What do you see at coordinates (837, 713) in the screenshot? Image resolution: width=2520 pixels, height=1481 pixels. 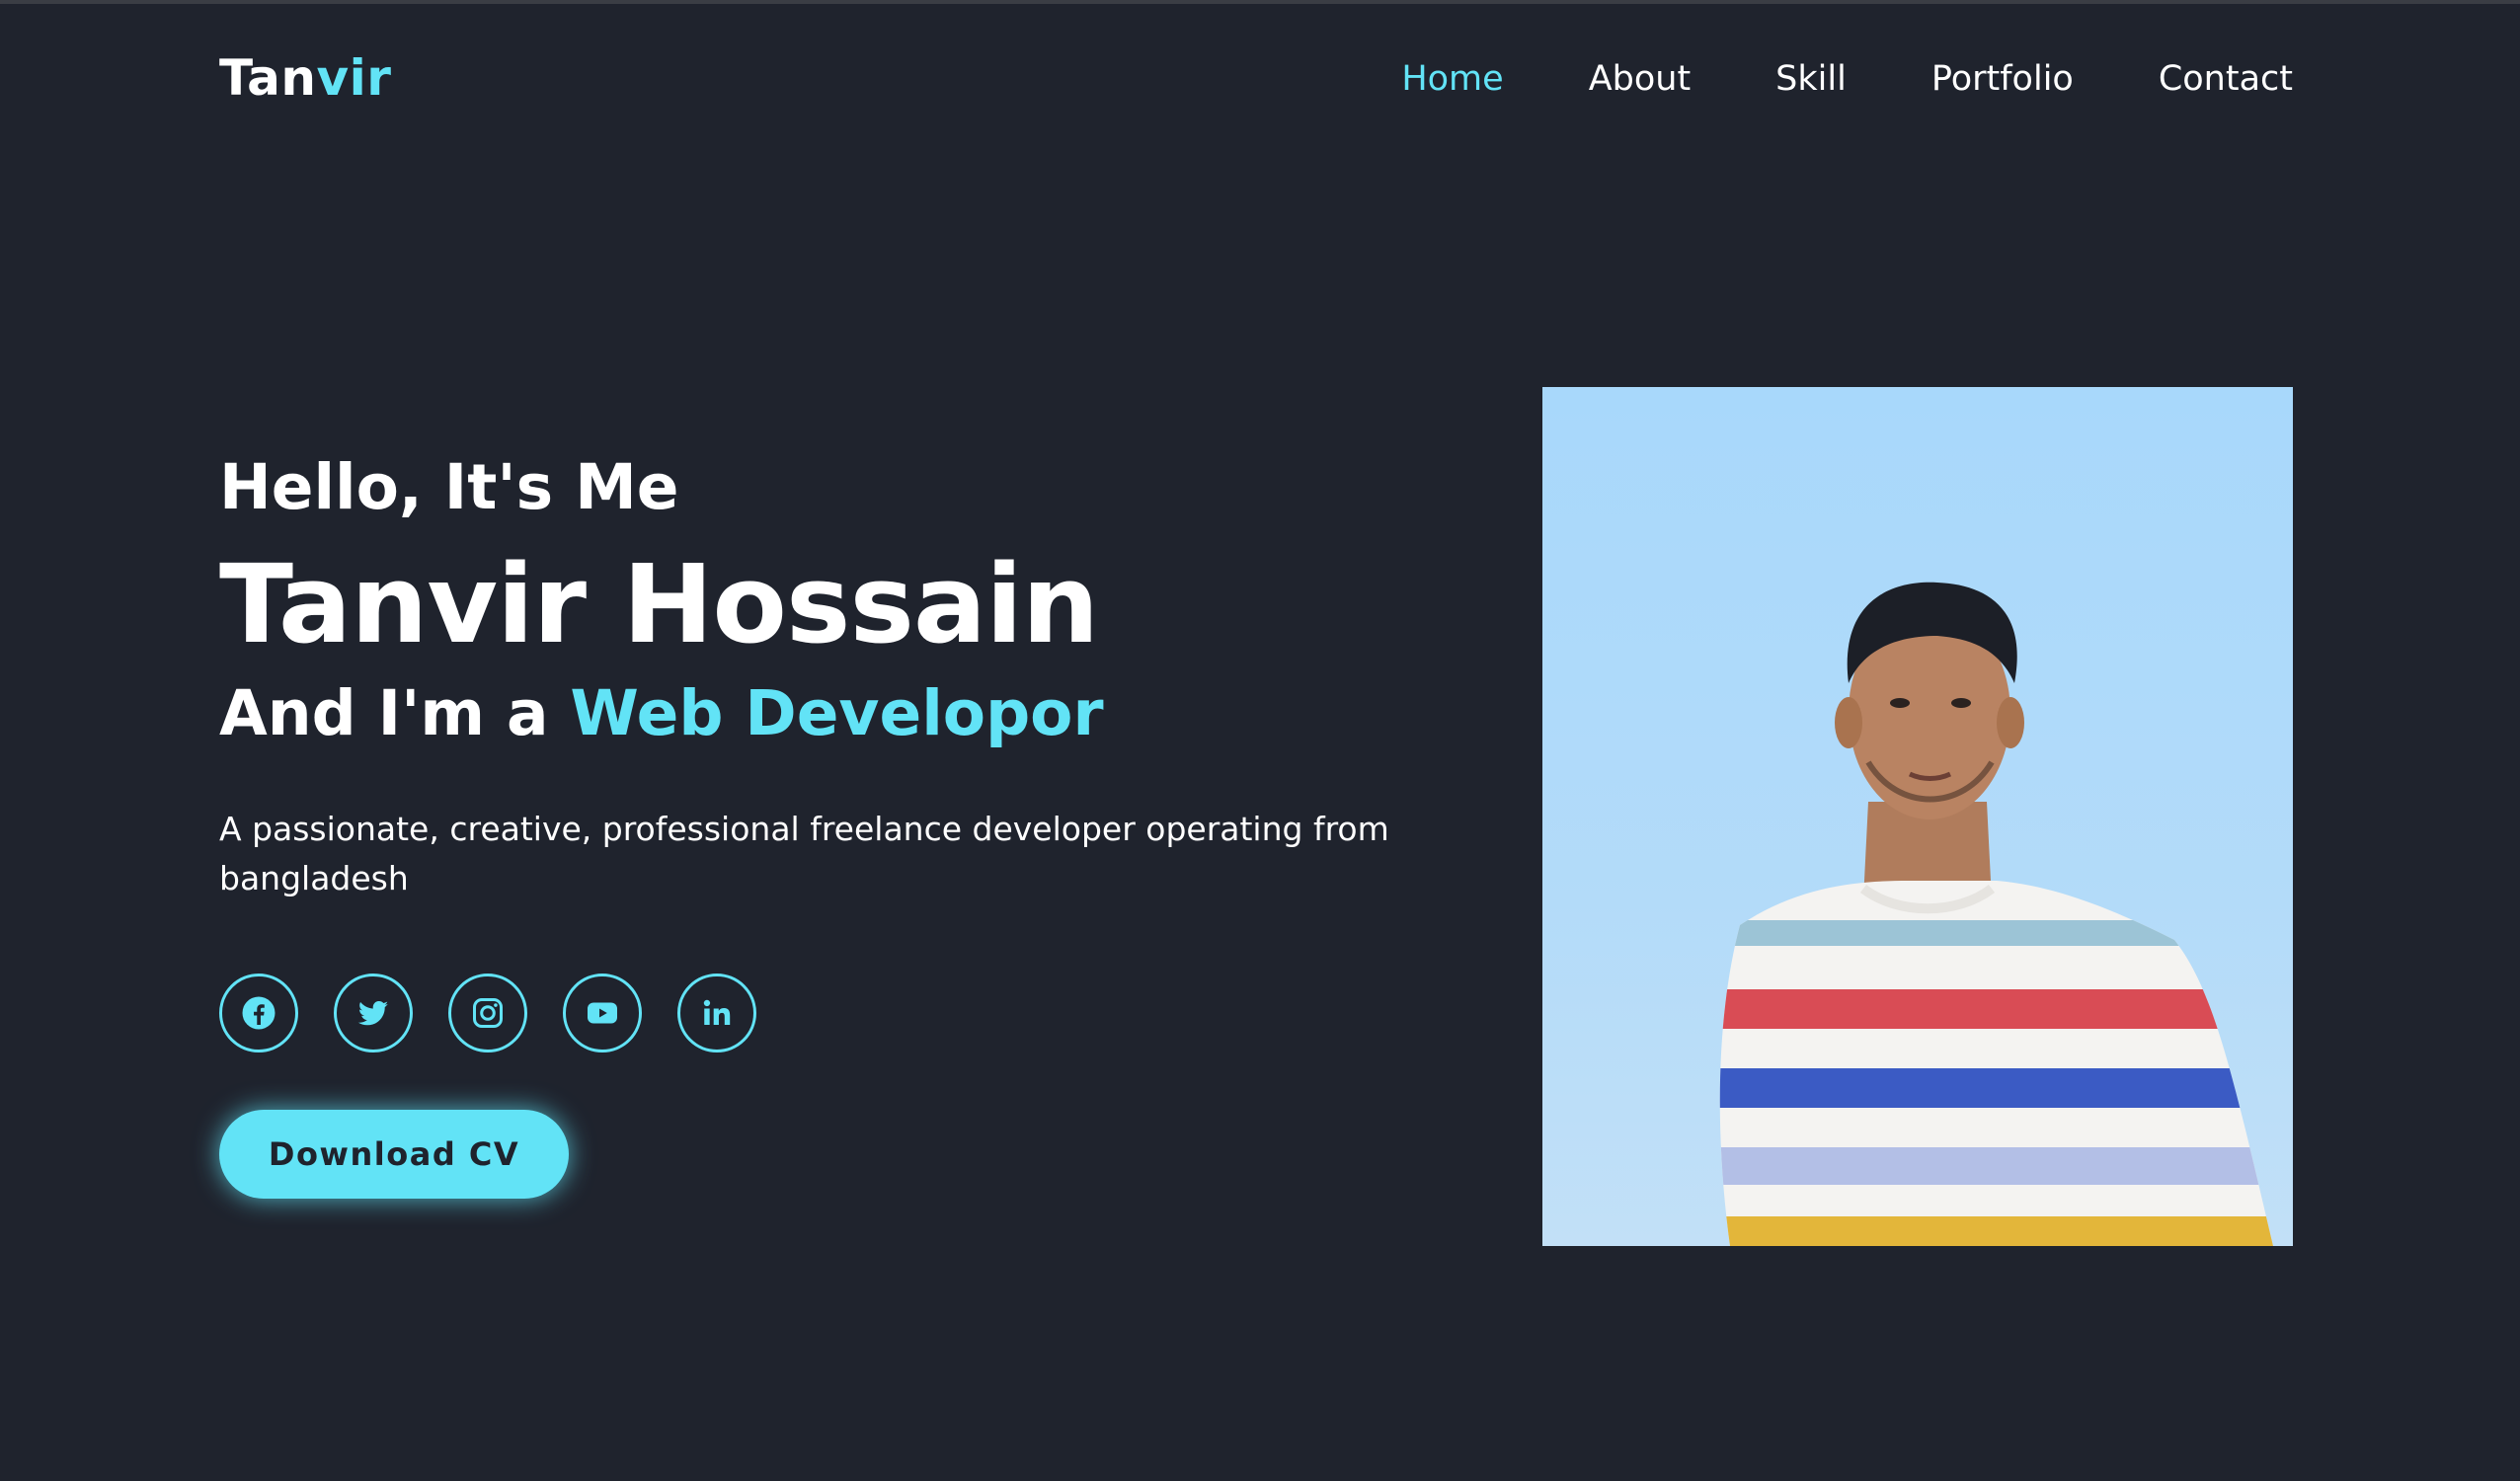 I see `role-highlight: Web Developor` at bounding box center [837, 713].